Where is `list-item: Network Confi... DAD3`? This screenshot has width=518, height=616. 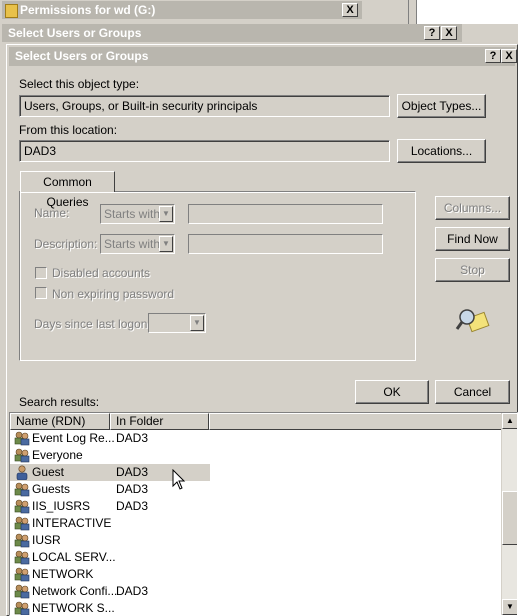 list-item: Network Confi... DAD3 is located at coordinates (110, 591).